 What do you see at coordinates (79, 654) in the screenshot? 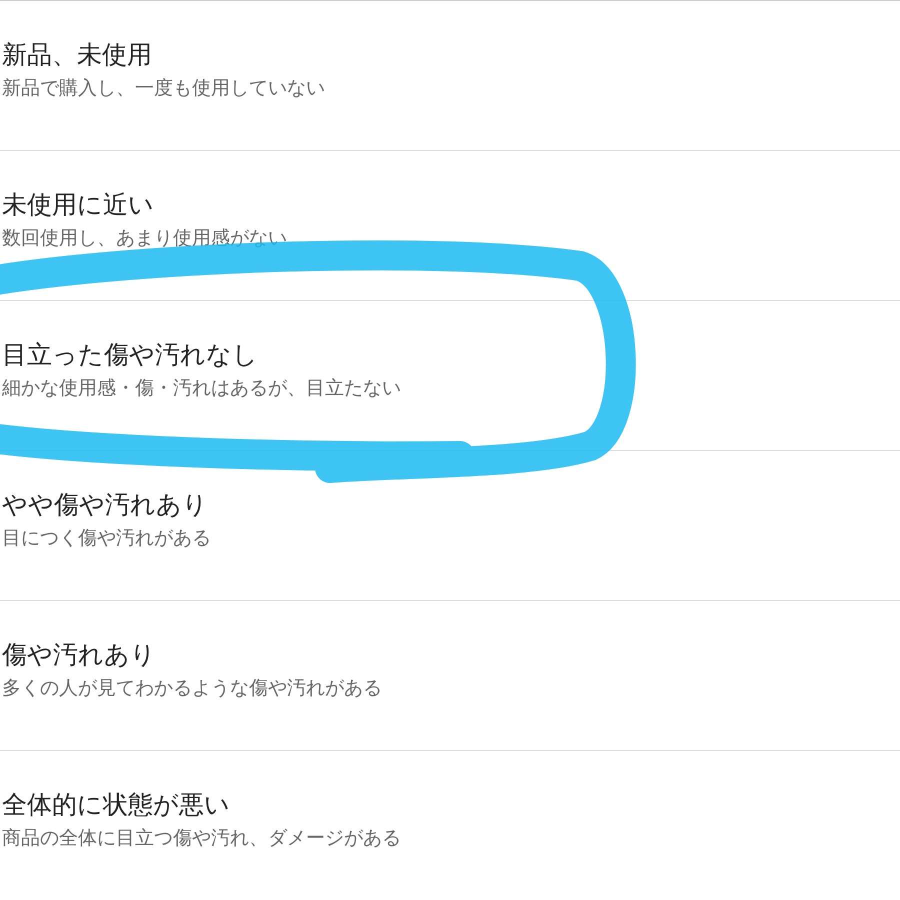
I see `option-title: 傷や汚れあり` at bounding box center [79, 654].